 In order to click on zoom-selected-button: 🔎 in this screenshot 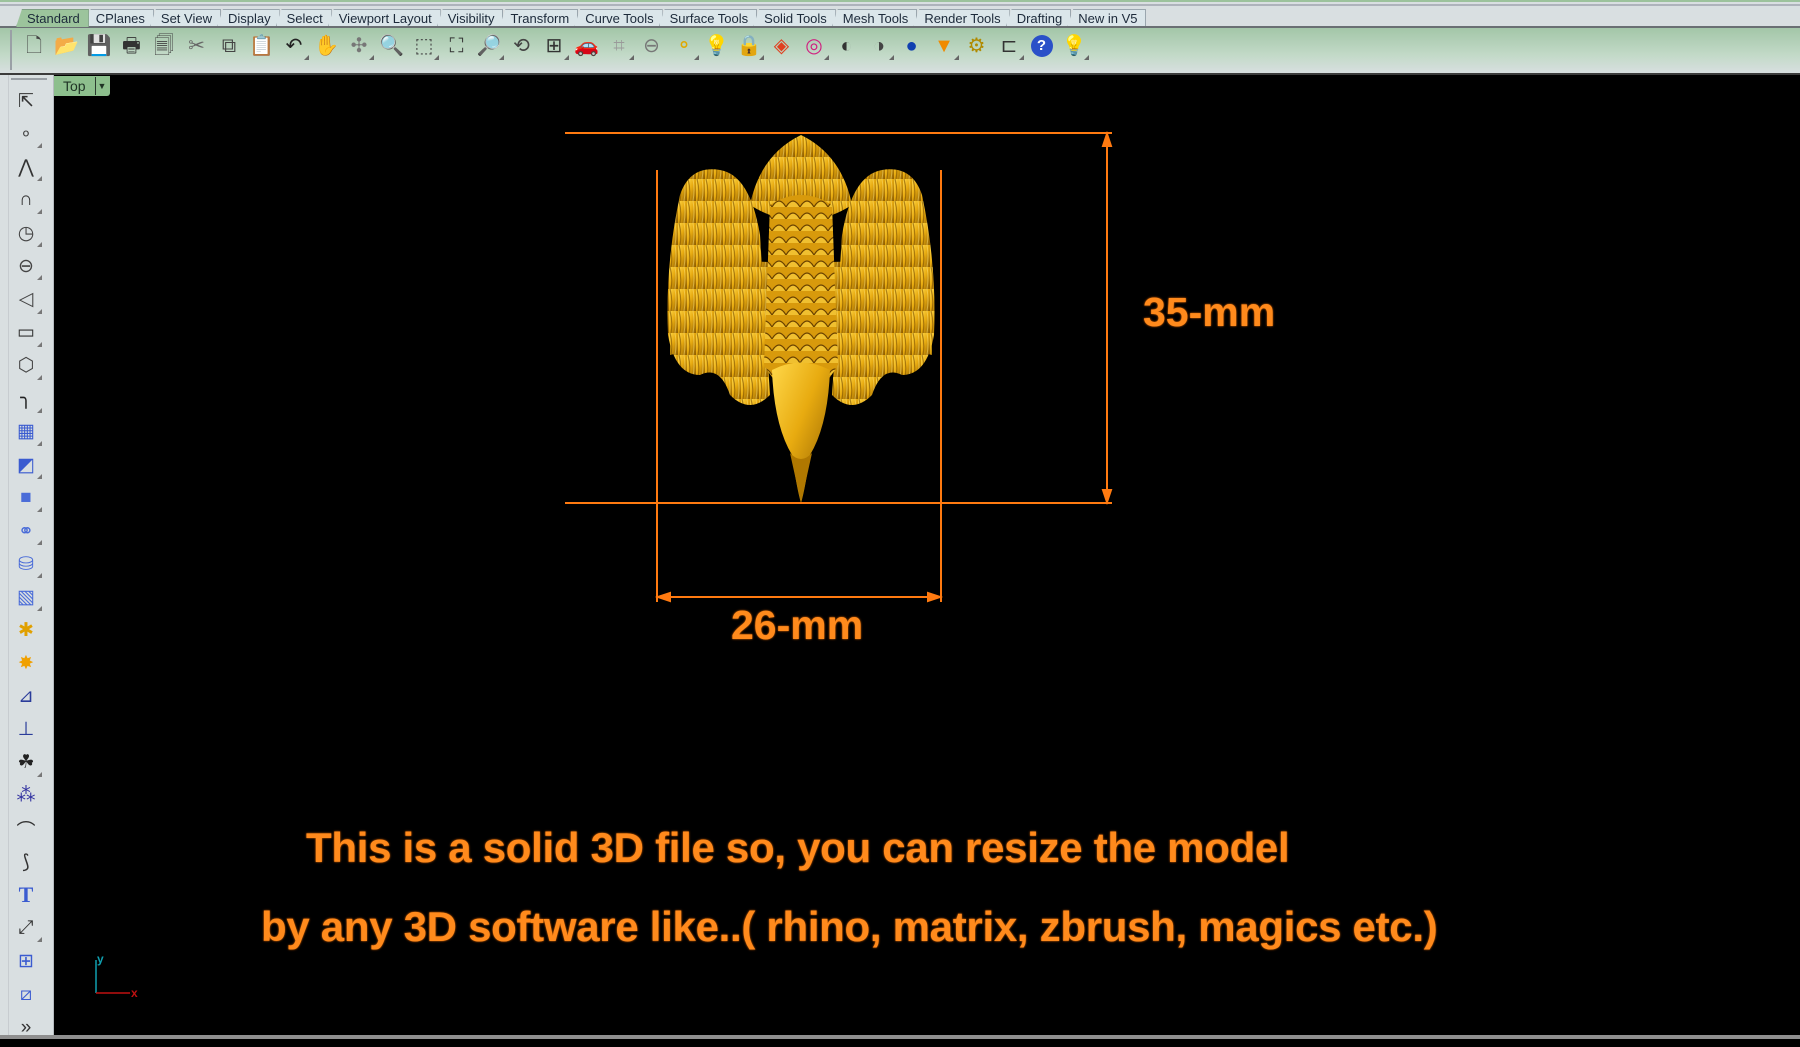, I will do `click(489, 46)`.